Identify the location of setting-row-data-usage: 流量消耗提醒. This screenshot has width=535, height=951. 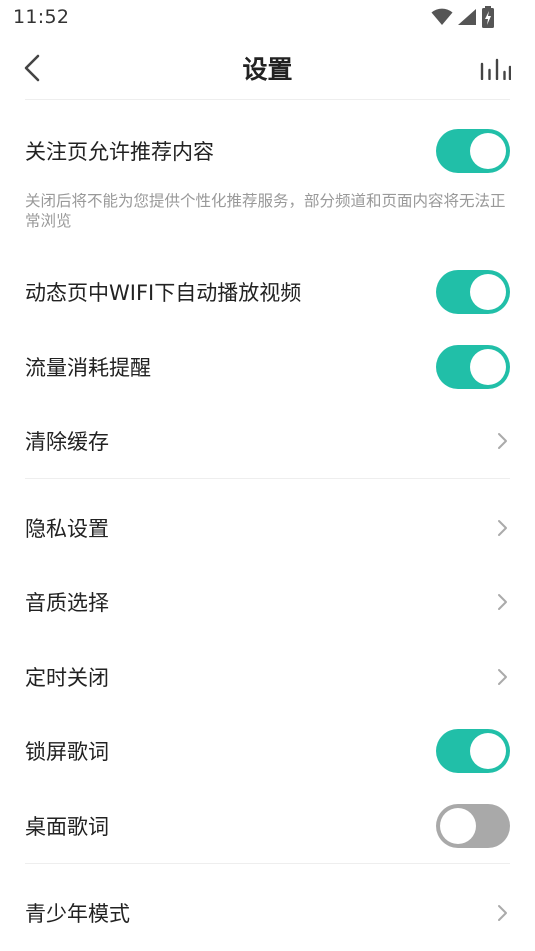
(267, 367).